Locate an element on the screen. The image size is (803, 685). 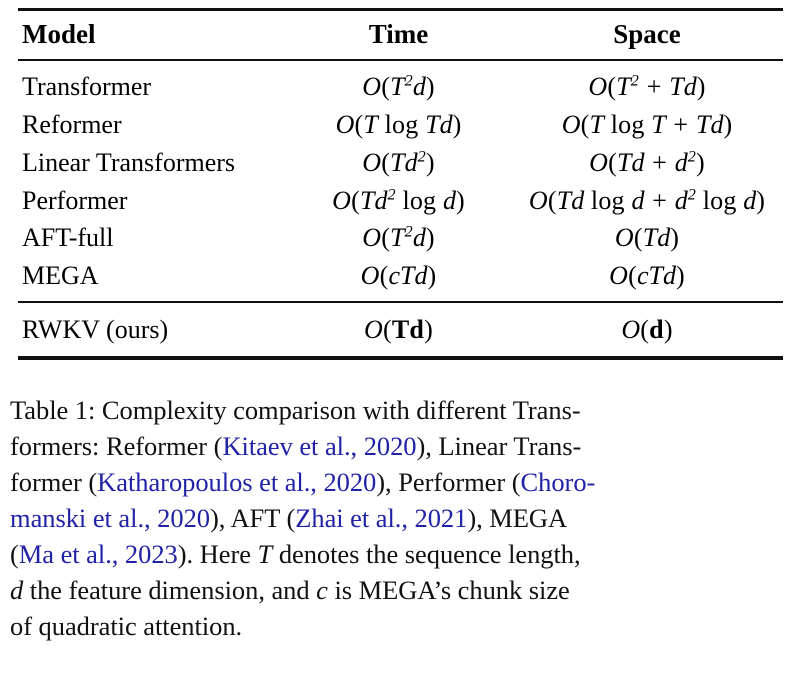
caption-text-6-end: is MEGA’s chunk size is located at coordinates (452, 590).